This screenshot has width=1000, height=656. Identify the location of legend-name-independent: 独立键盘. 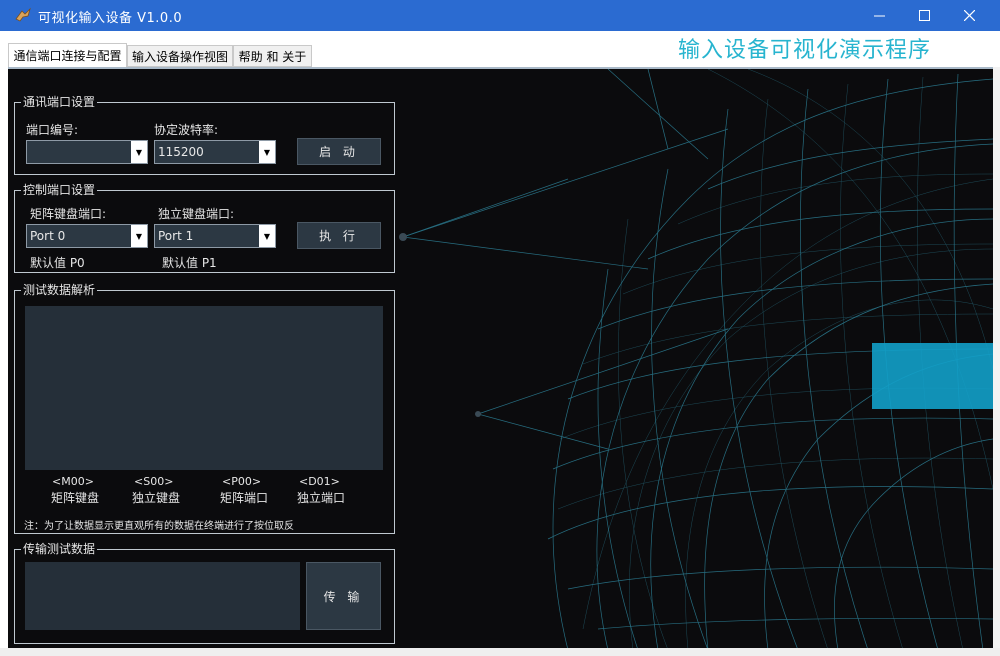
(156, 498).